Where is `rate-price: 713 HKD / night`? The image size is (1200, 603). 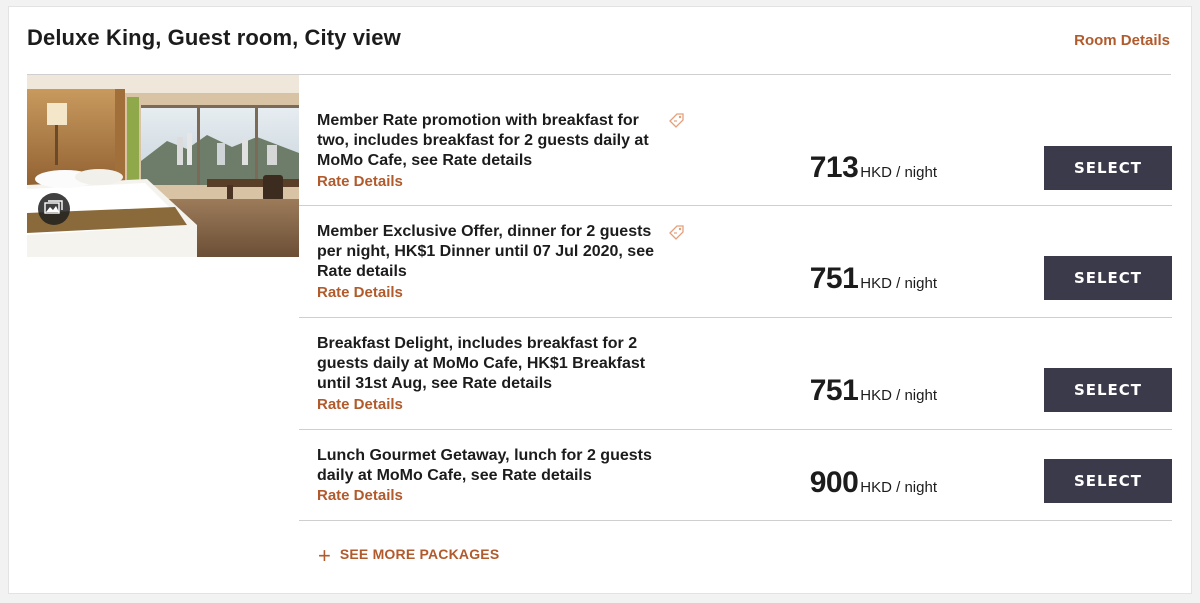
rate-price: 713 HKD / night is located at coordinates (873, 168).